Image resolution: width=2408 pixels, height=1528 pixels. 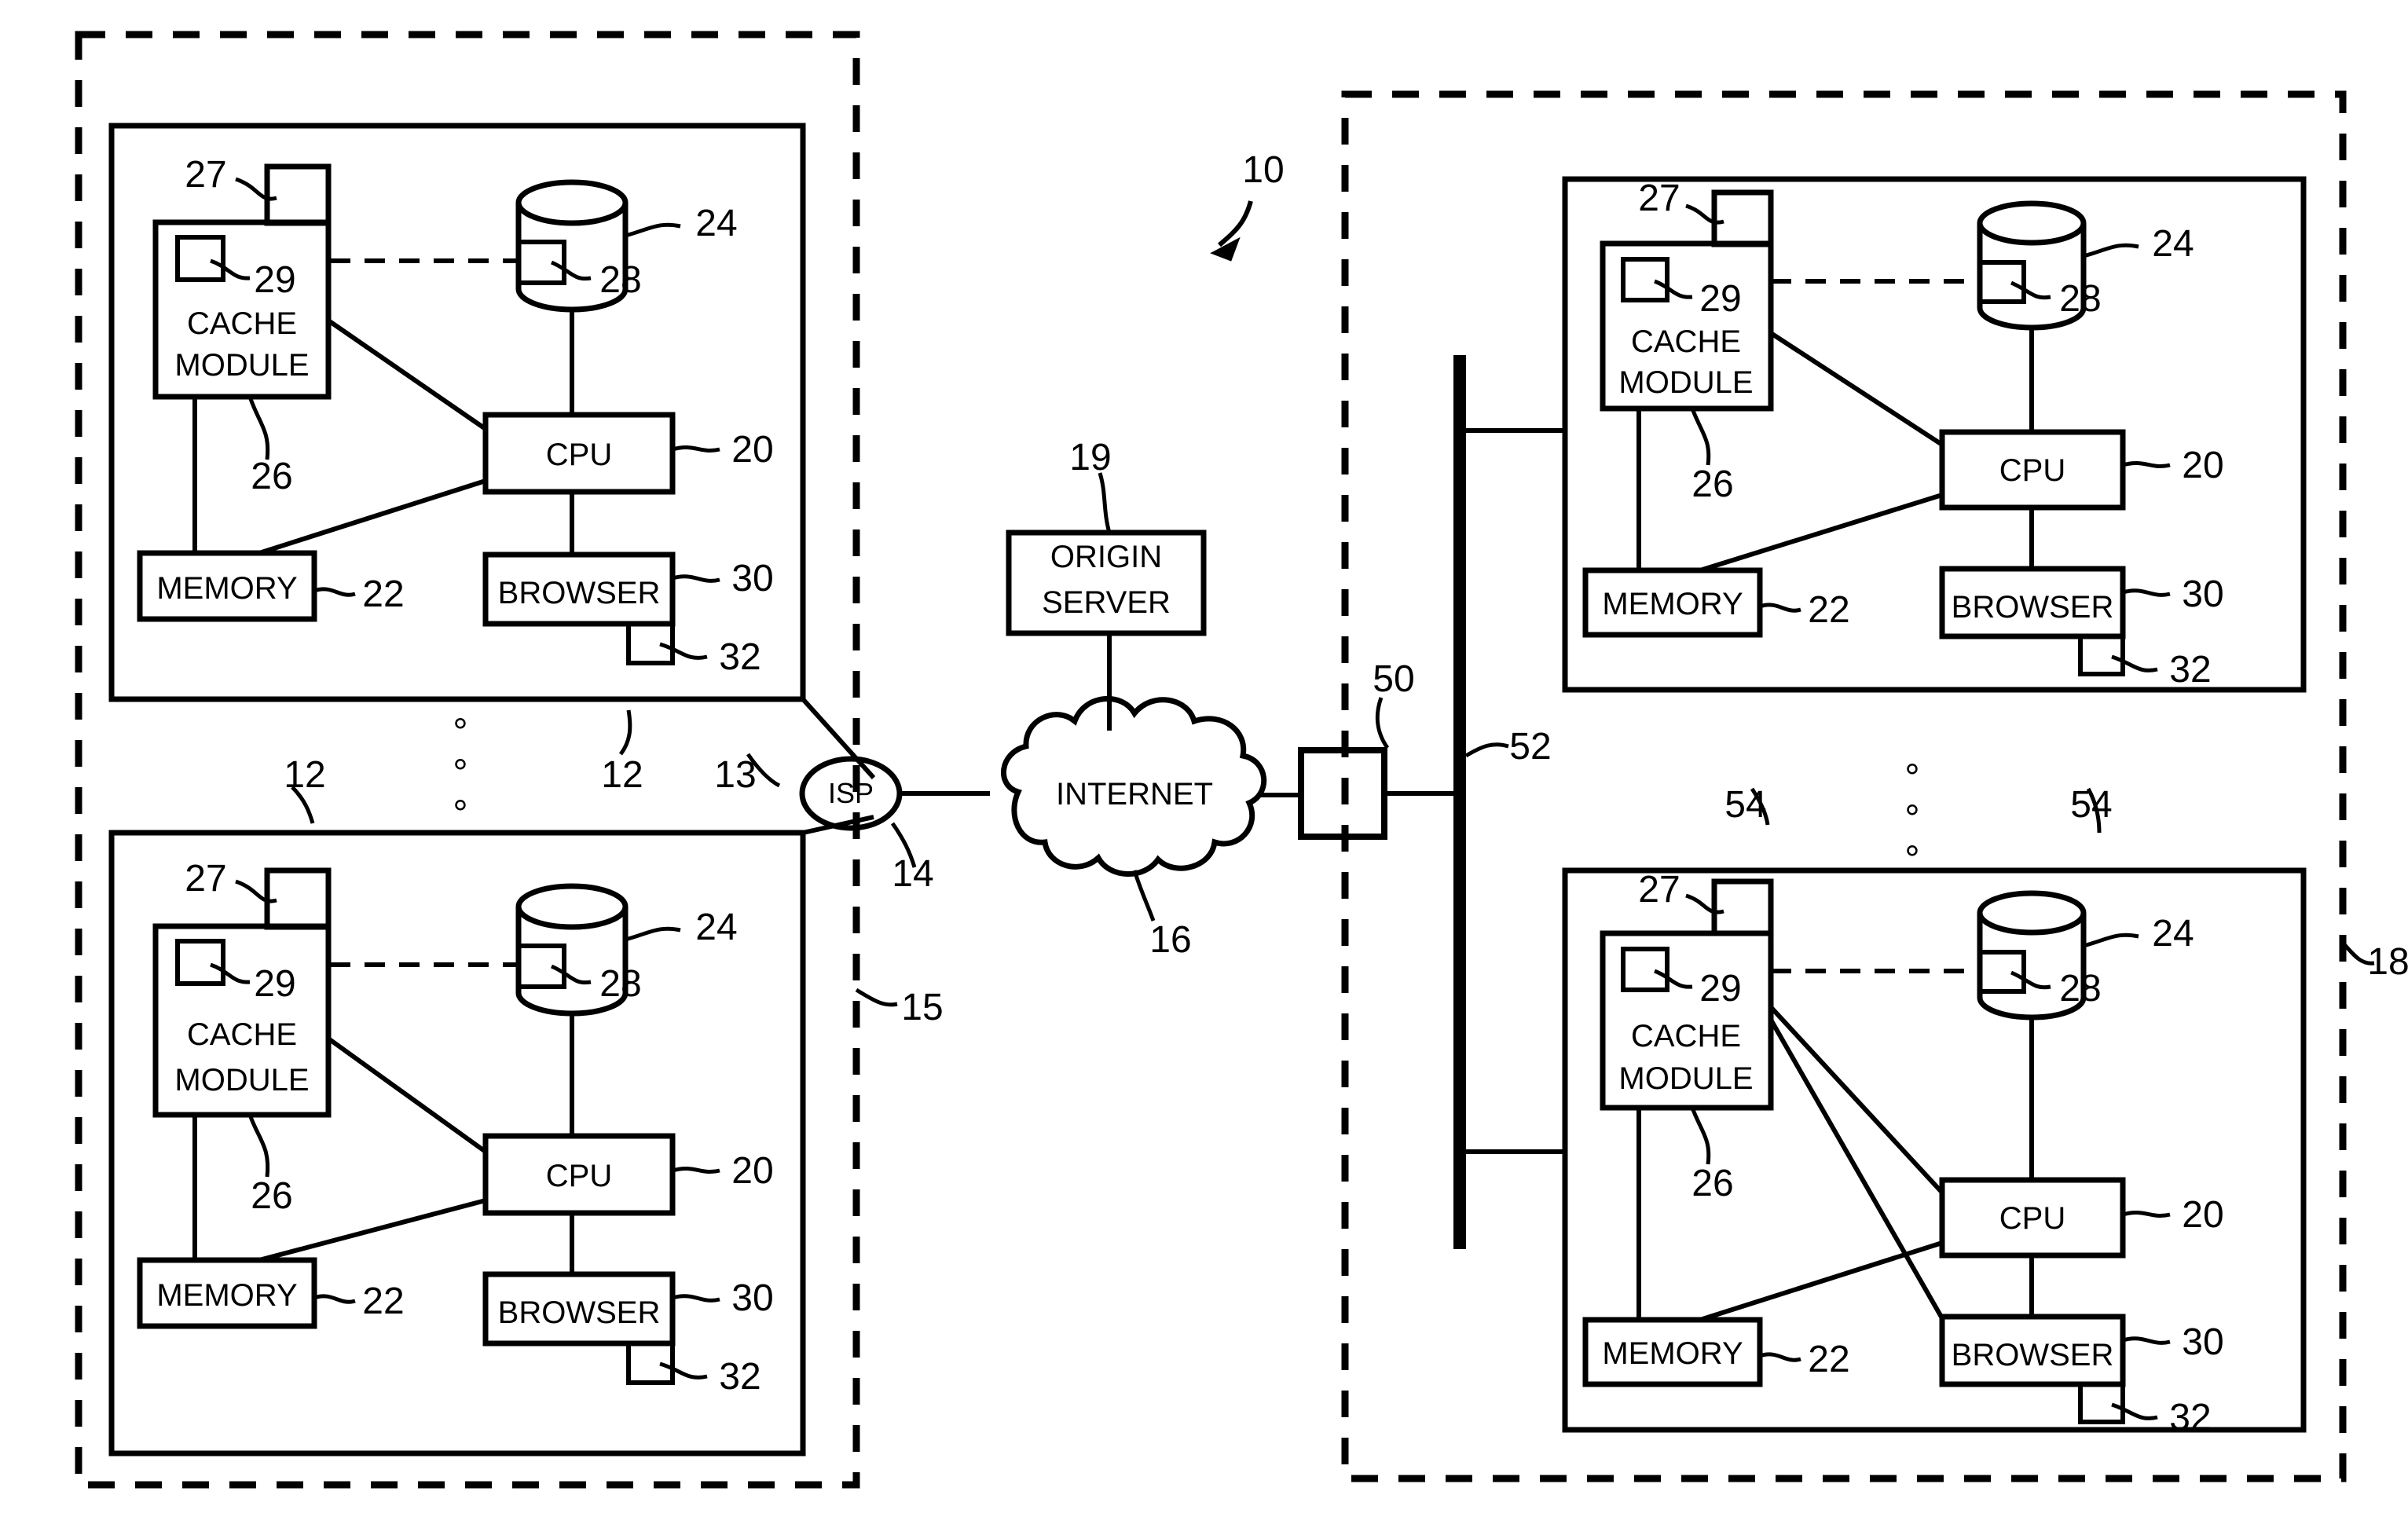 I want to click on isp-label: ISP, so click(x=851, y=793).